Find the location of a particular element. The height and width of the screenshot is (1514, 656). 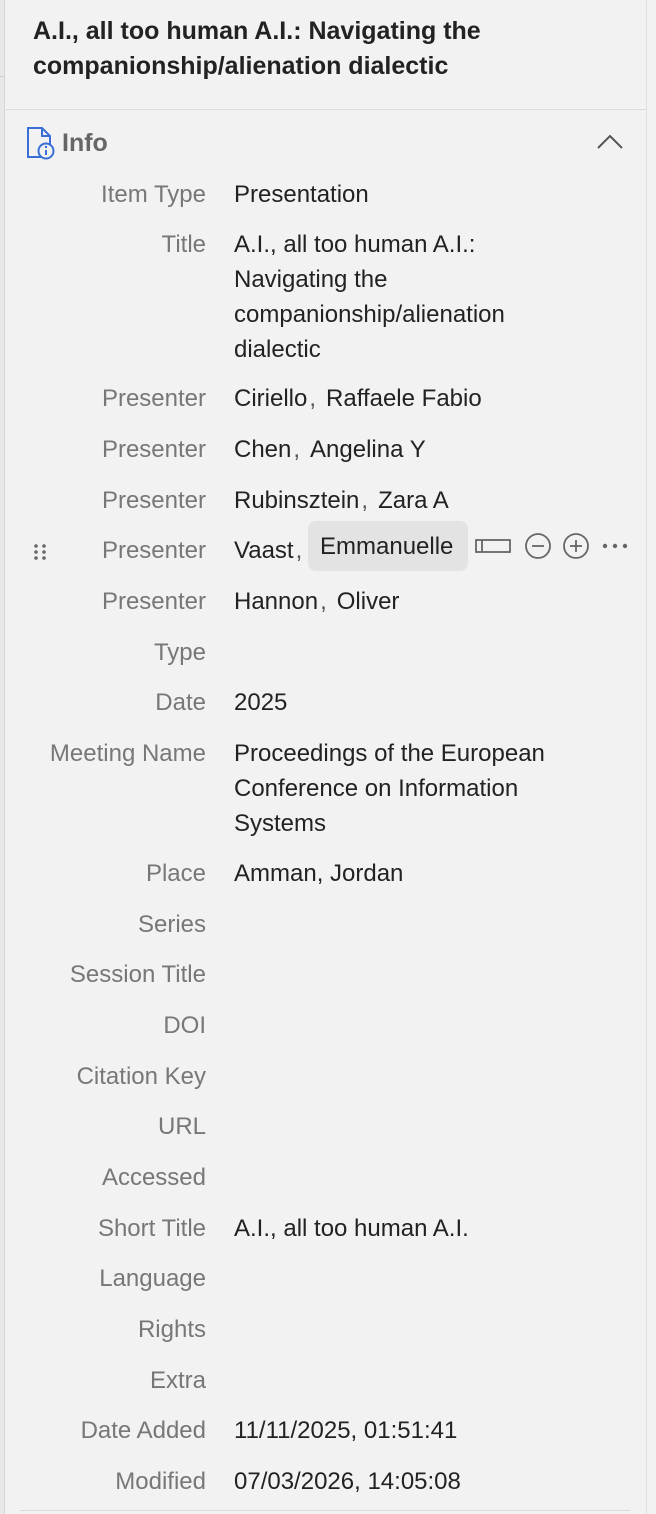

meeting-name-line: Proceedings of the European is located at coordinates (389, 753).